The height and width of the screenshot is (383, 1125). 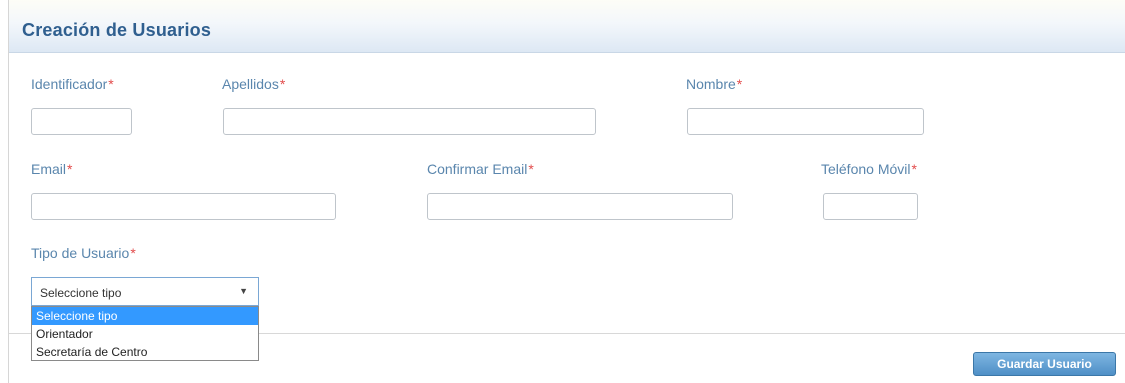 What do you see at coordinates (117, 30) in the screenshot?
I see `page-title: Creación de Usuarios` at bounding box center [117, 30].